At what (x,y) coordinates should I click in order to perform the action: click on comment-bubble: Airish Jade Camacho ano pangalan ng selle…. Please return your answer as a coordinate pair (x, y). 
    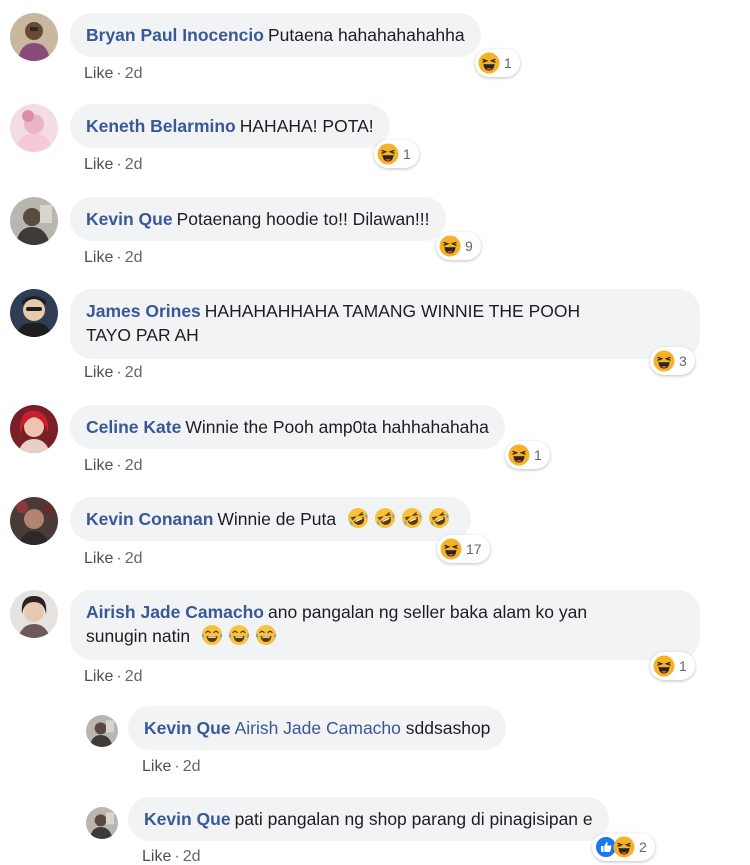
    Looking at the image, I should click on (385, 625).